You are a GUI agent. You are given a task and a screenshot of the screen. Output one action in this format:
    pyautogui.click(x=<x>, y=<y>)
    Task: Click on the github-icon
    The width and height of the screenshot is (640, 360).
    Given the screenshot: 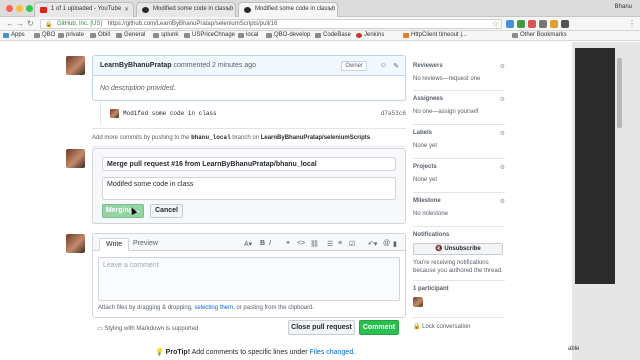 What is the action you would take?
    pyautogui.click(x=247, y=10)
    